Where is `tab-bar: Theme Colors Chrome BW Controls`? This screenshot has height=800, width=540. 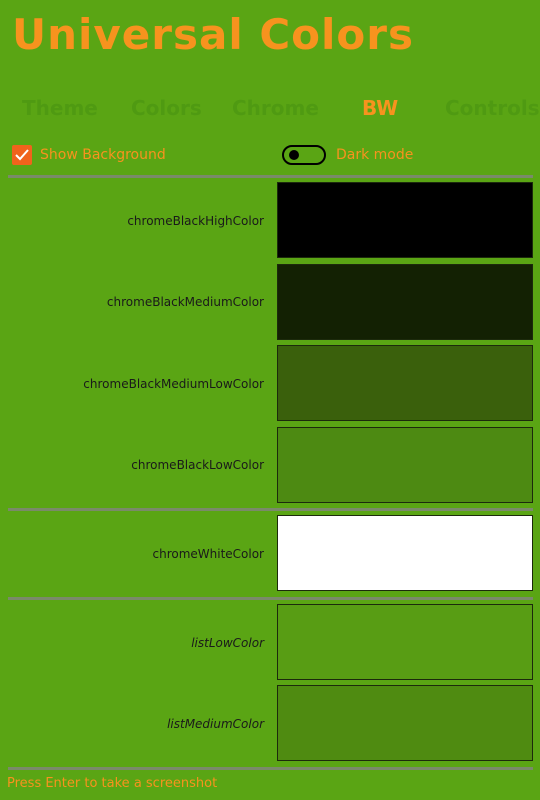 tab-bar: Theme Colors Chrome BW Controls is located at coordinates (270, 111).